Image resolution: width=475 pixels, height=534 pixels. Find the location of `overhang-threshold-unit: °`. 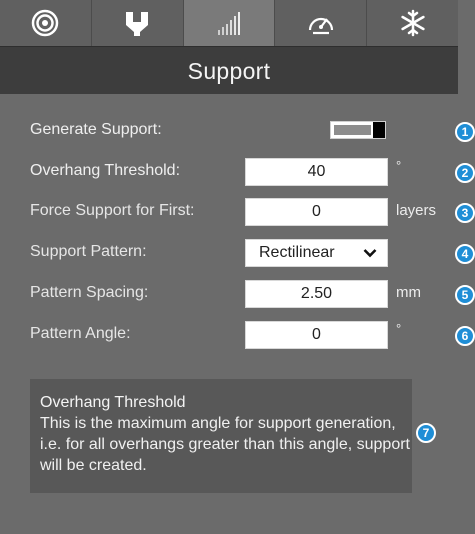

overhang-threshold-unit: ° is located at coordinates (399, 165).